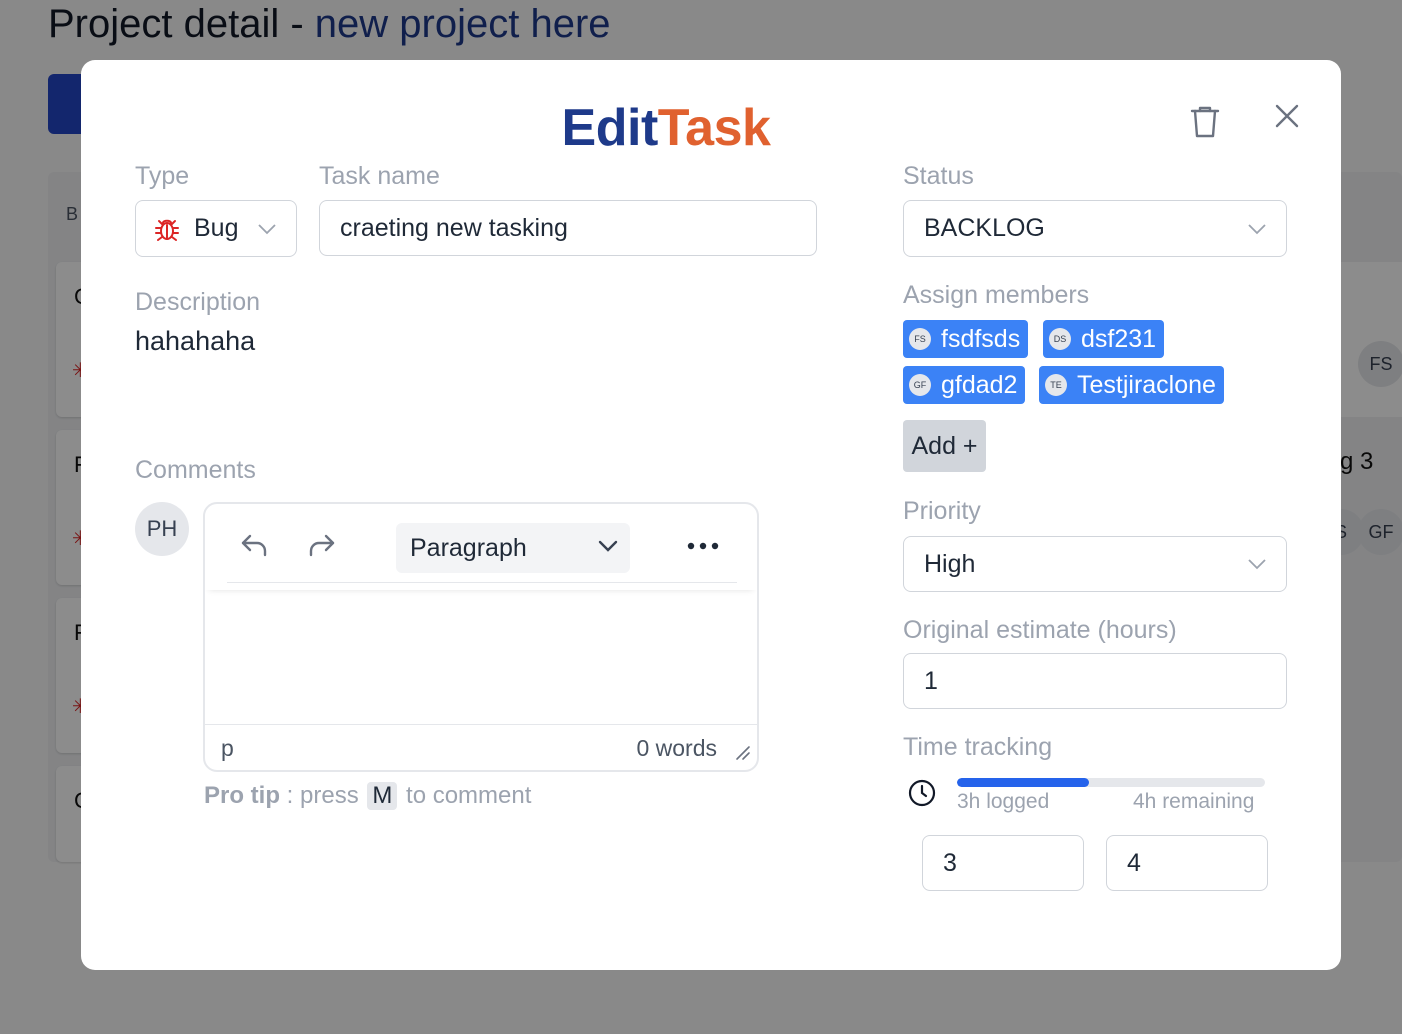 The image size is (1402, 1034). What do you see at coordinates (1023, 782) in the screenshot?
I see `time-progress-fill` at bounding box center [1023, 782].